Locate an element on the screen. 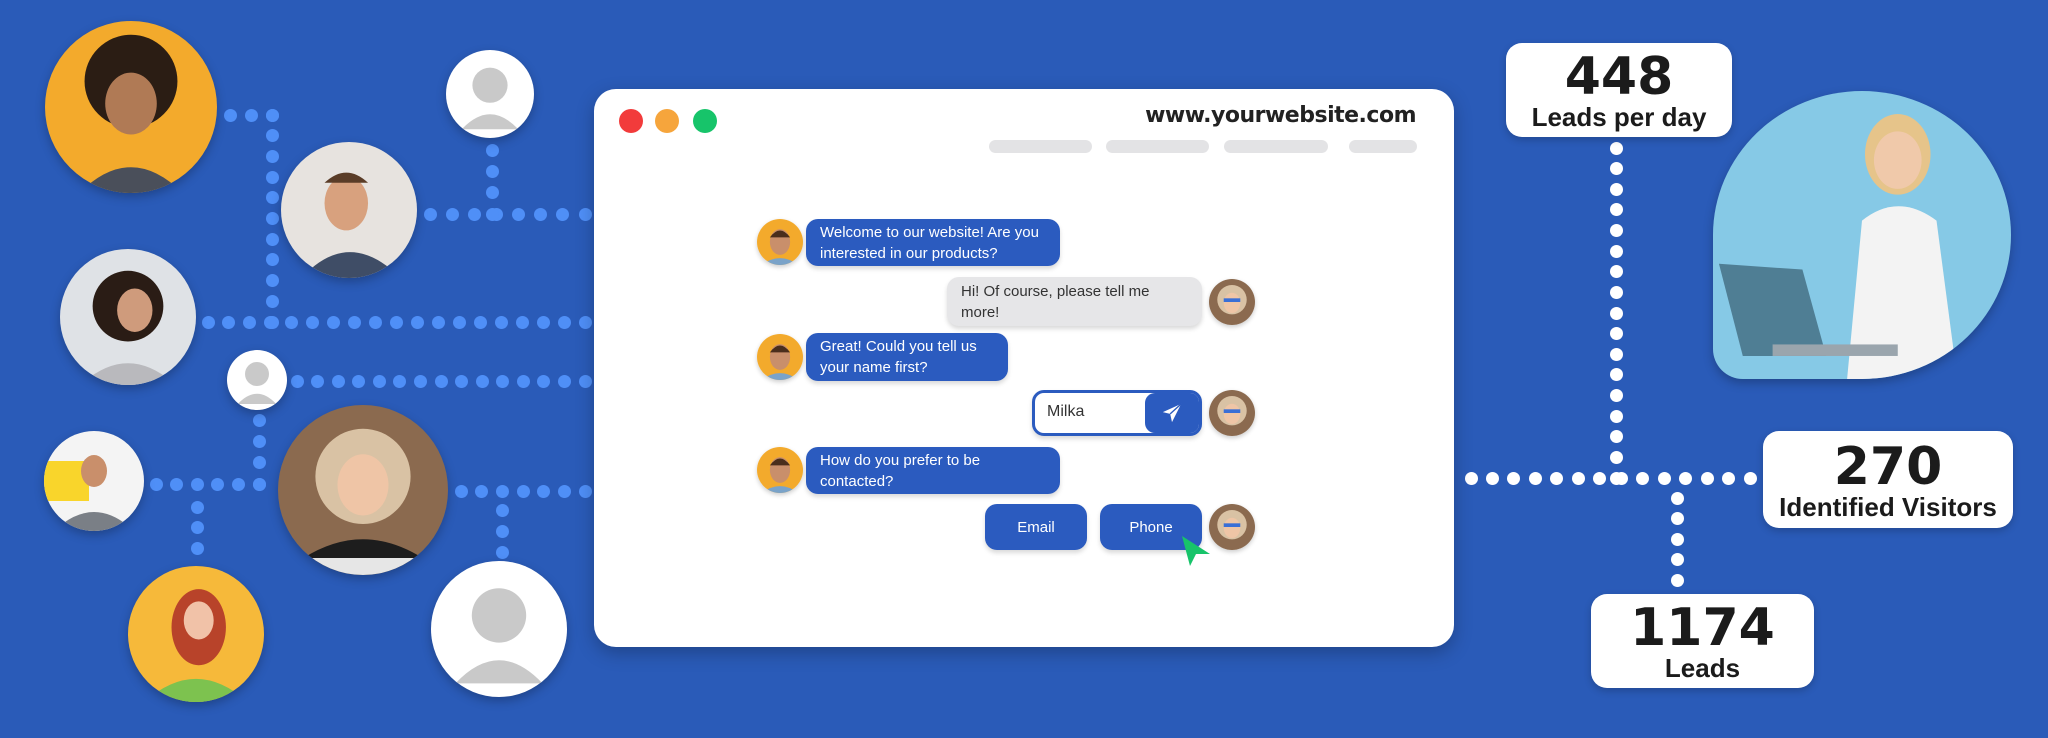  stat-label: Identified Visitors is located at coordinates (1888, 507).